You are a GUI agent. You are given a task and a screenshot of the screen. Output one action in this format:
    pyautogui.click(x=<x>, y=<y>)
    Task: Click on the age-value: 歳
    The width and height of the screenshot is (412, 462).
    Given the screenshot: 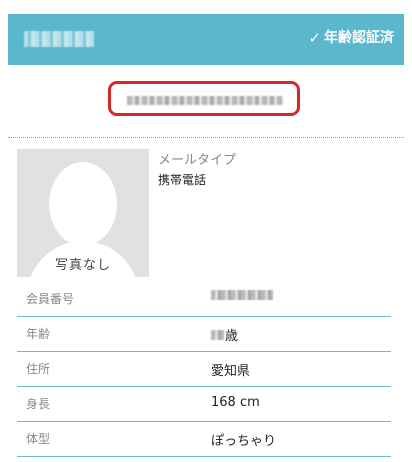 What is the action you would take?
    pyautogui.click(x=224, y=334)
    